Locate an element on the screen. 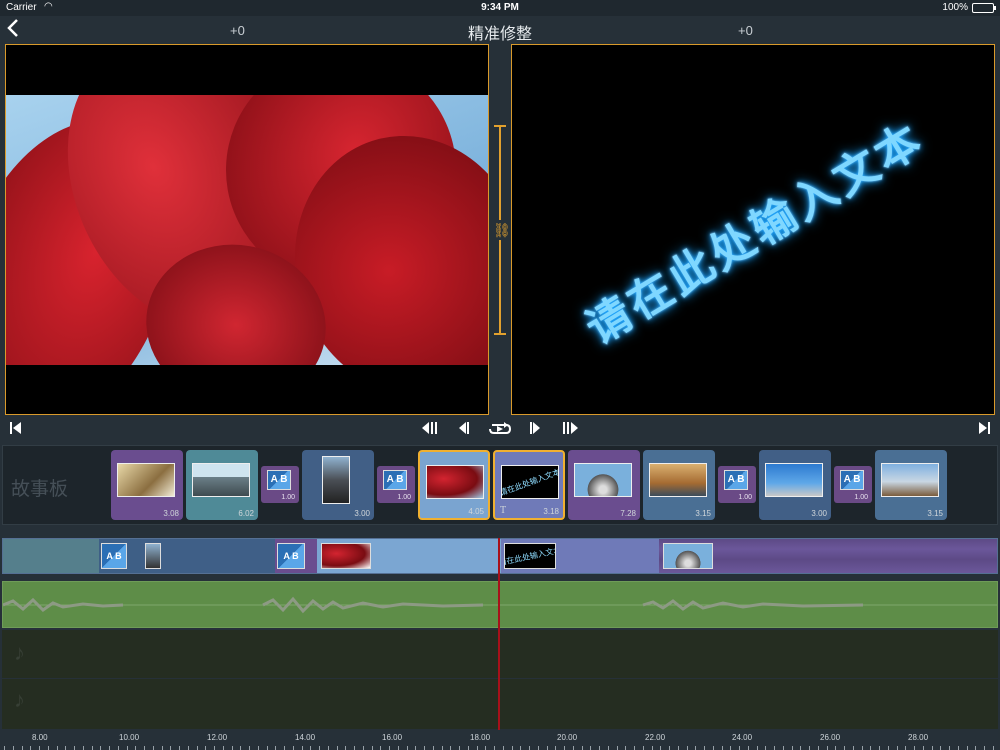  storyboard-label: 故事板 is located at coordinates (40, 489).